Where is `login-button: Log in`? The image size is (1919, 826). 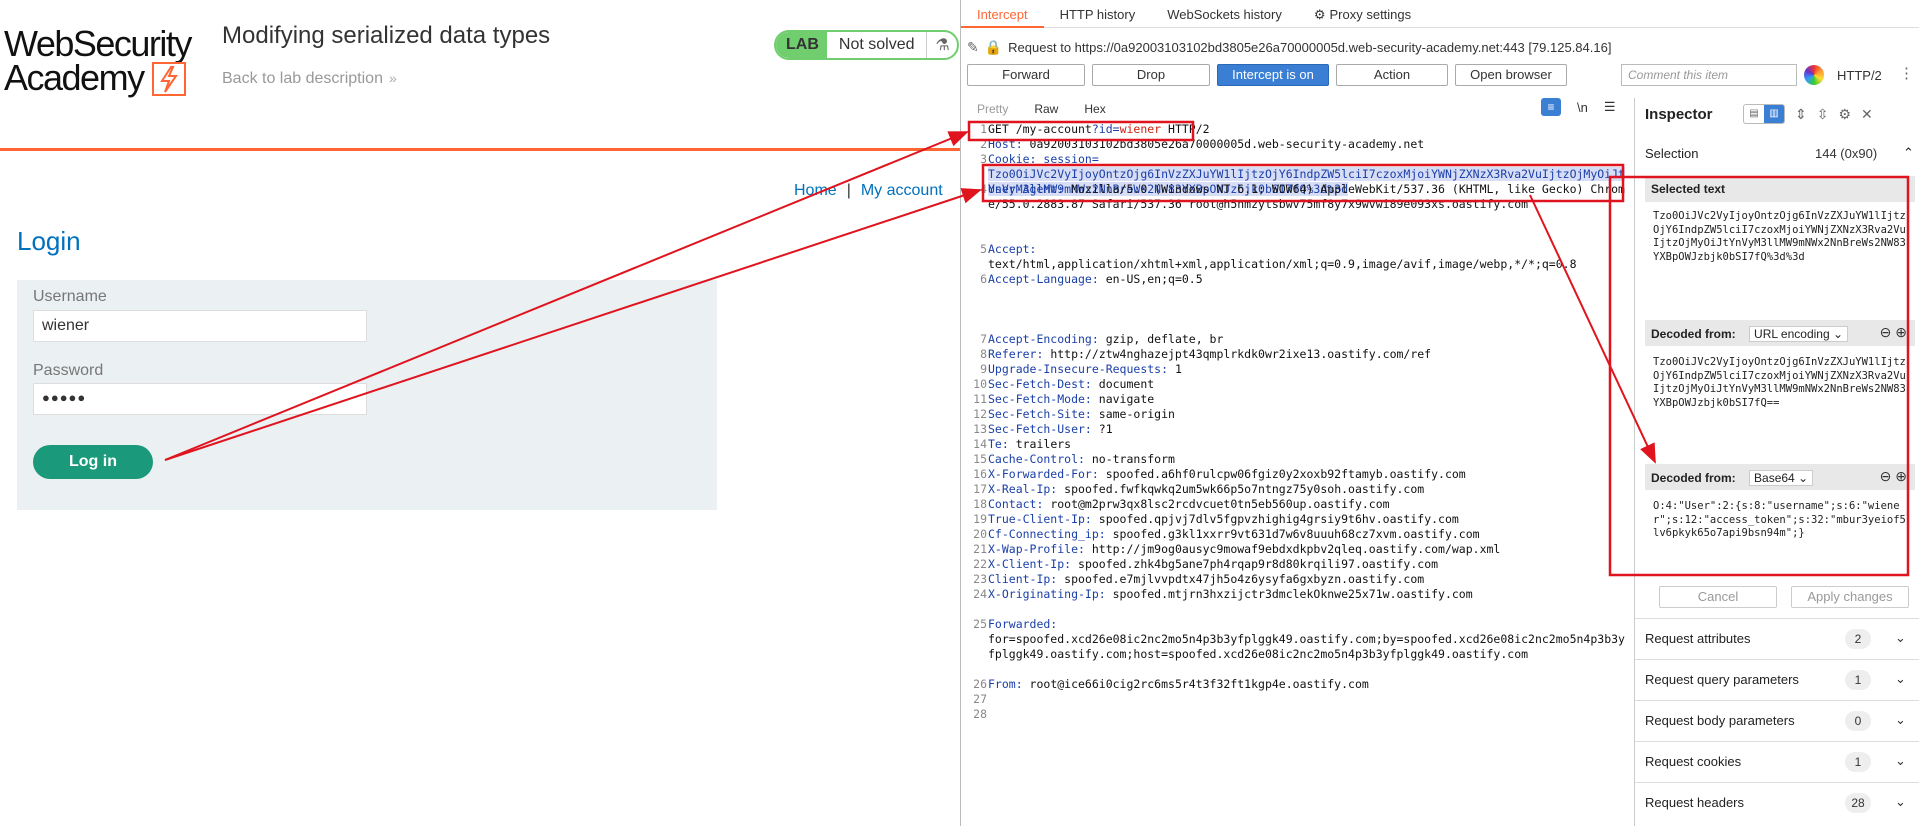 login-button: Log in is located at coordinates (93, 462).